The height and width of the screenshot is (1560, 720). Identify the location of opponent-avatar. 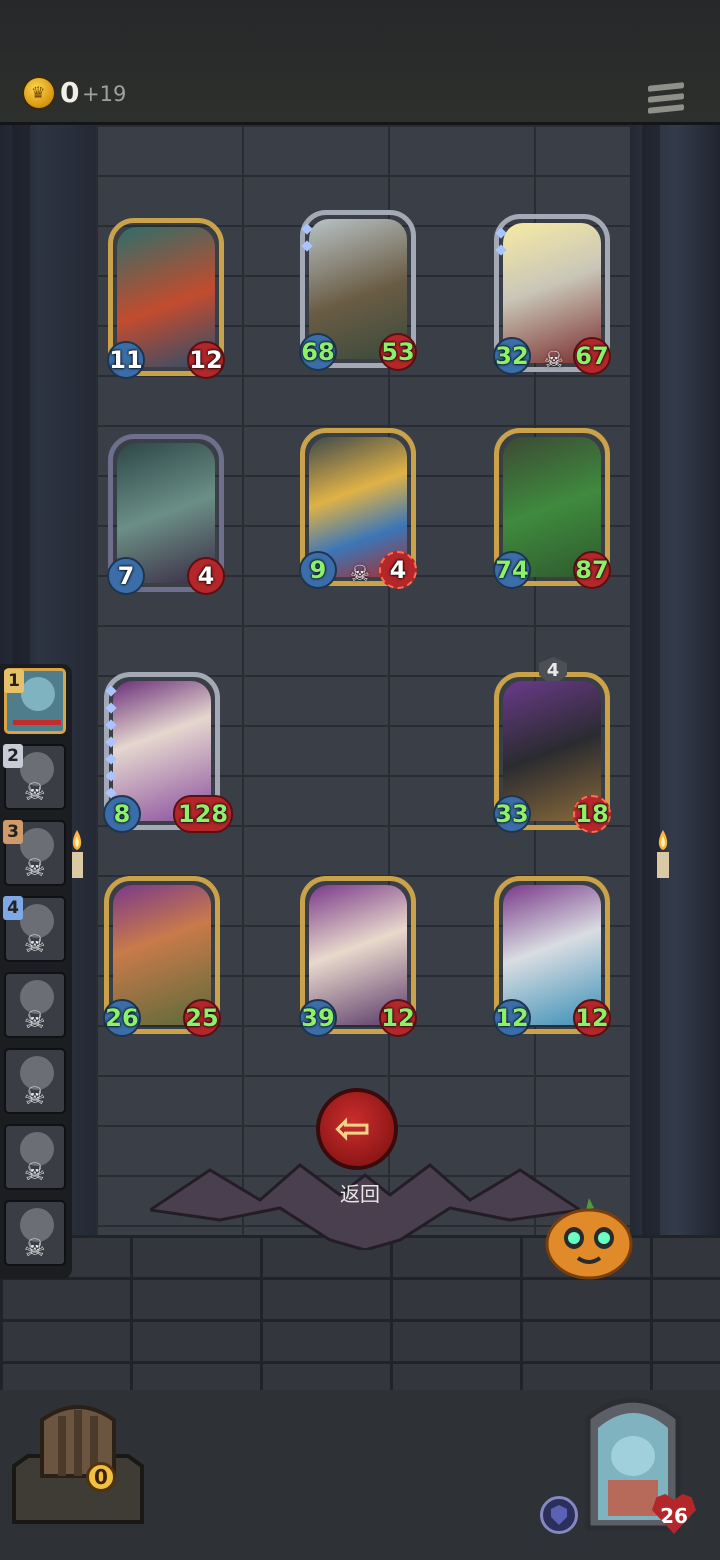
(38, 694).